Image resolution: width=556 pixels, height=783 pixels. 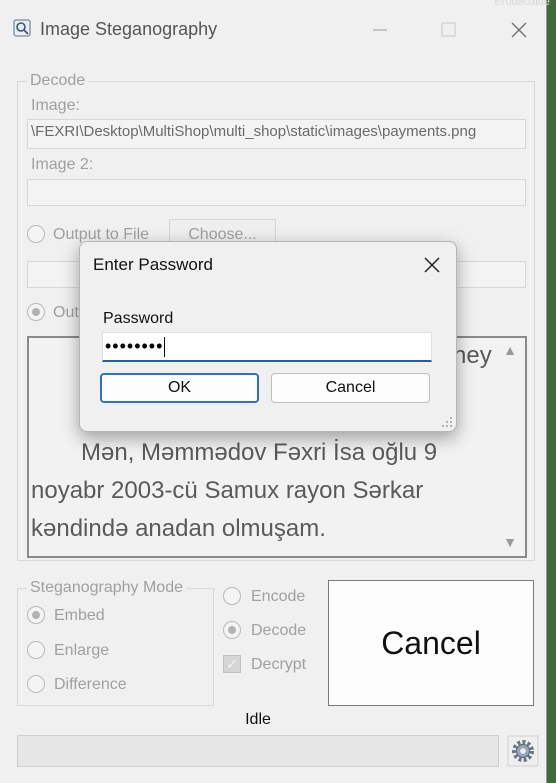 What do you see at coordinates (273, 30) in the screenshot?
I see `title-bar: Image Steganography` at bounding box center [273, 30].